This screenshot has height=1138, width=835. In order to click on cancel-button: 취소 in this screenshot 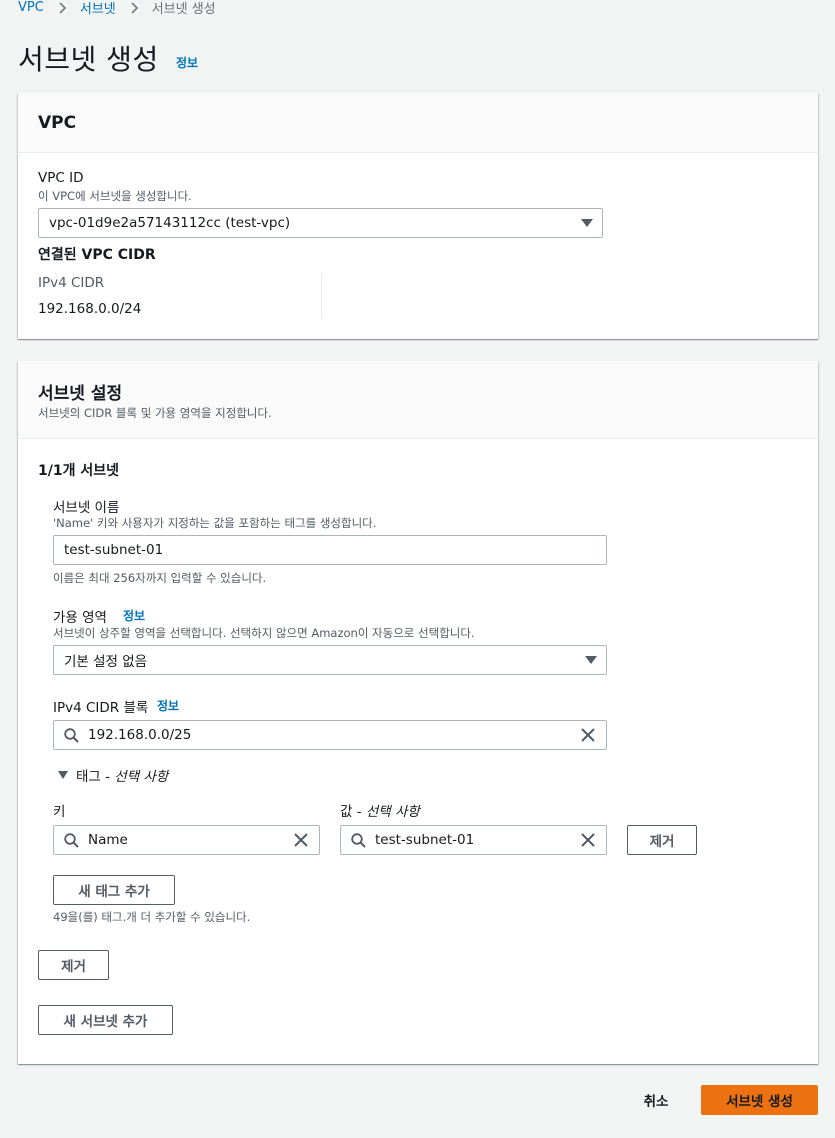, I will do `click(656, 1100)`.